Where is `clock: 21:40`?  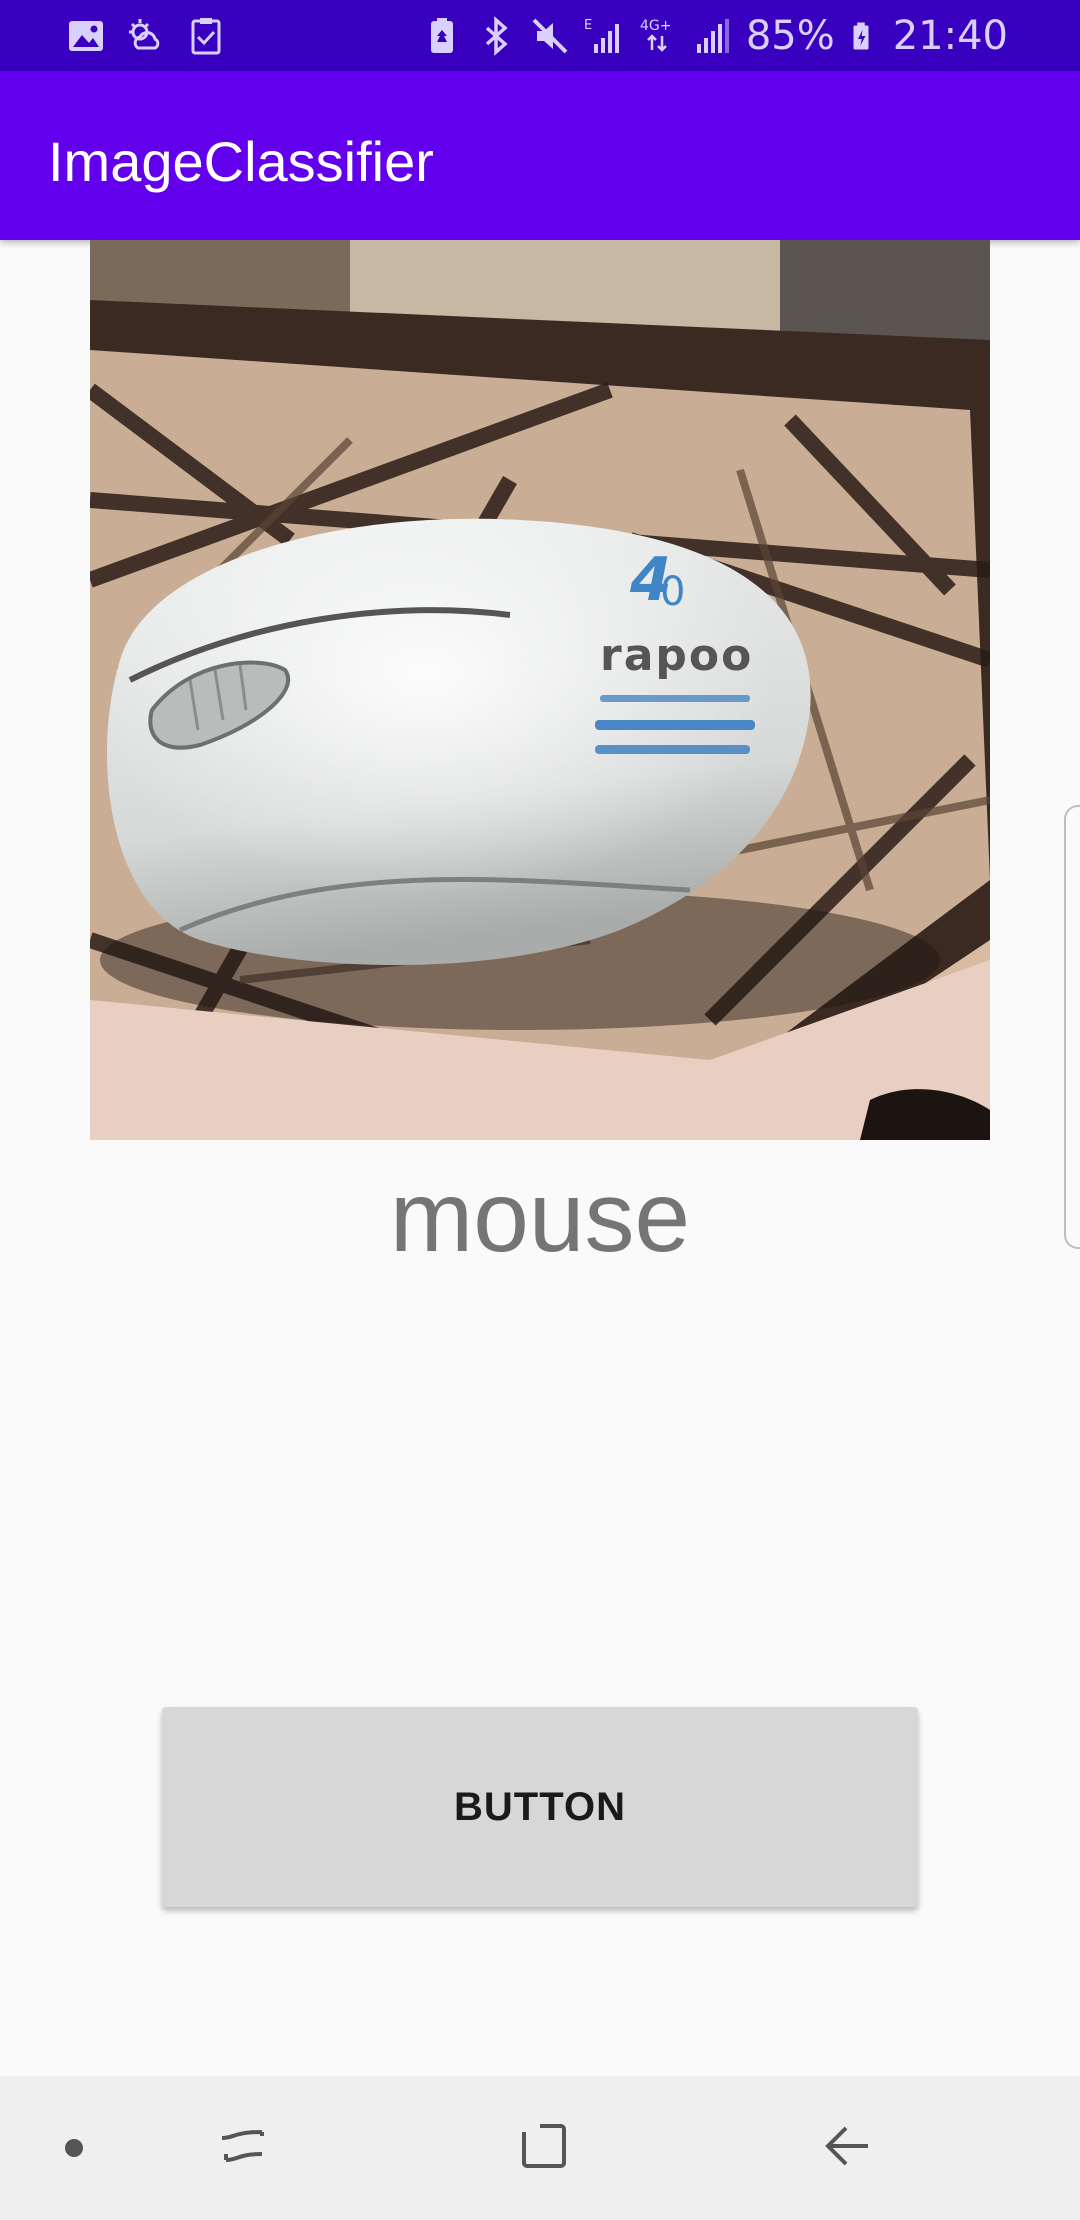 clock: 21:40 is located at coordinates (950, 36).